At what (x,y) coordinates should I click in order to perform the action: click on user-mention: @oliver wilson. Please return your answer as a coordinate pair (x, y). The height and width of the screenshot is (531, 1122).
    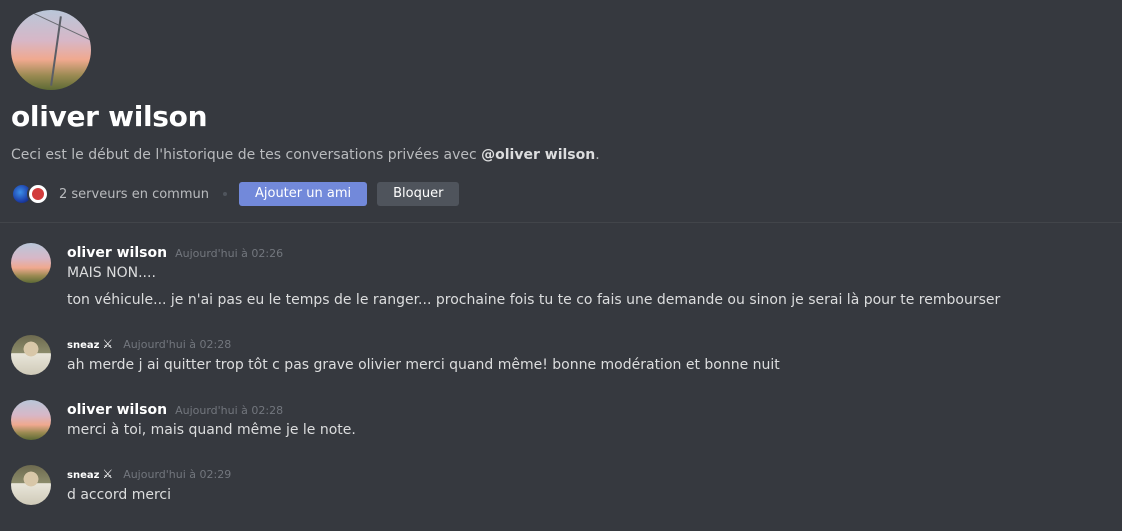
    Looking at the image, I should click on (538, 155).